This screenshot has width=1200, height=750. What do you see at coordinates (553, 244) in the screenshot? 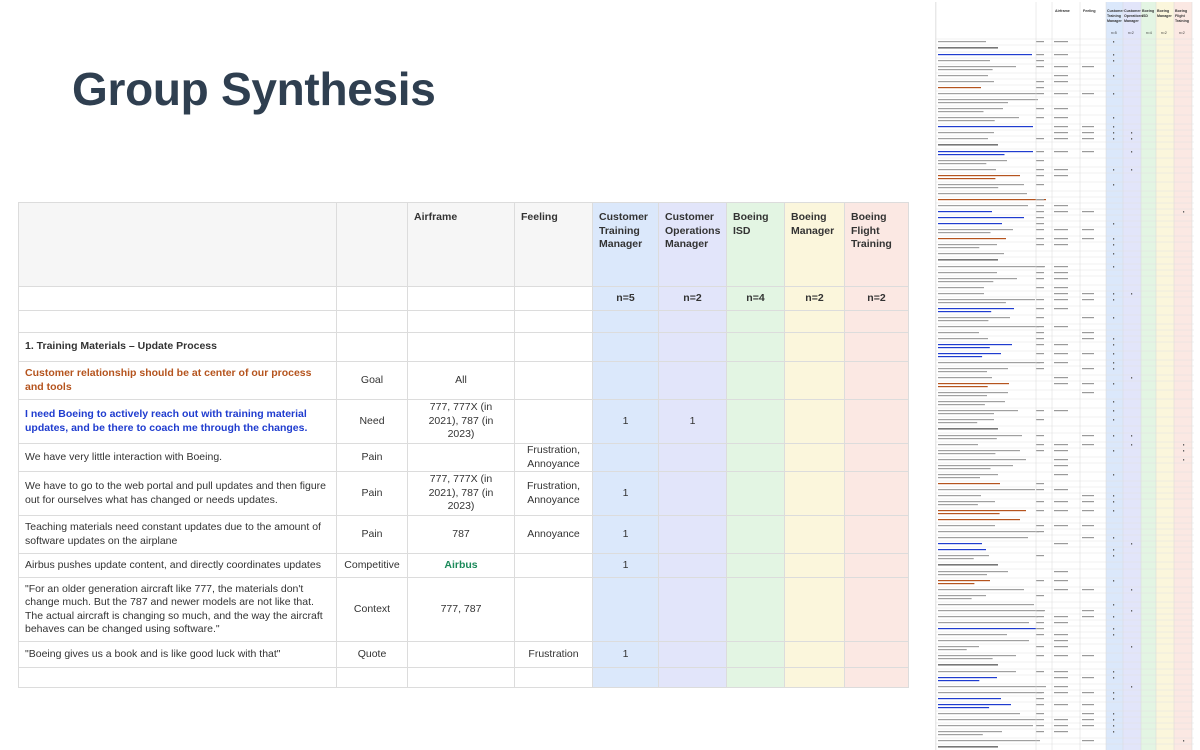
I see `header-cell-feeling: Feeling` at bounding box center [553, 244].